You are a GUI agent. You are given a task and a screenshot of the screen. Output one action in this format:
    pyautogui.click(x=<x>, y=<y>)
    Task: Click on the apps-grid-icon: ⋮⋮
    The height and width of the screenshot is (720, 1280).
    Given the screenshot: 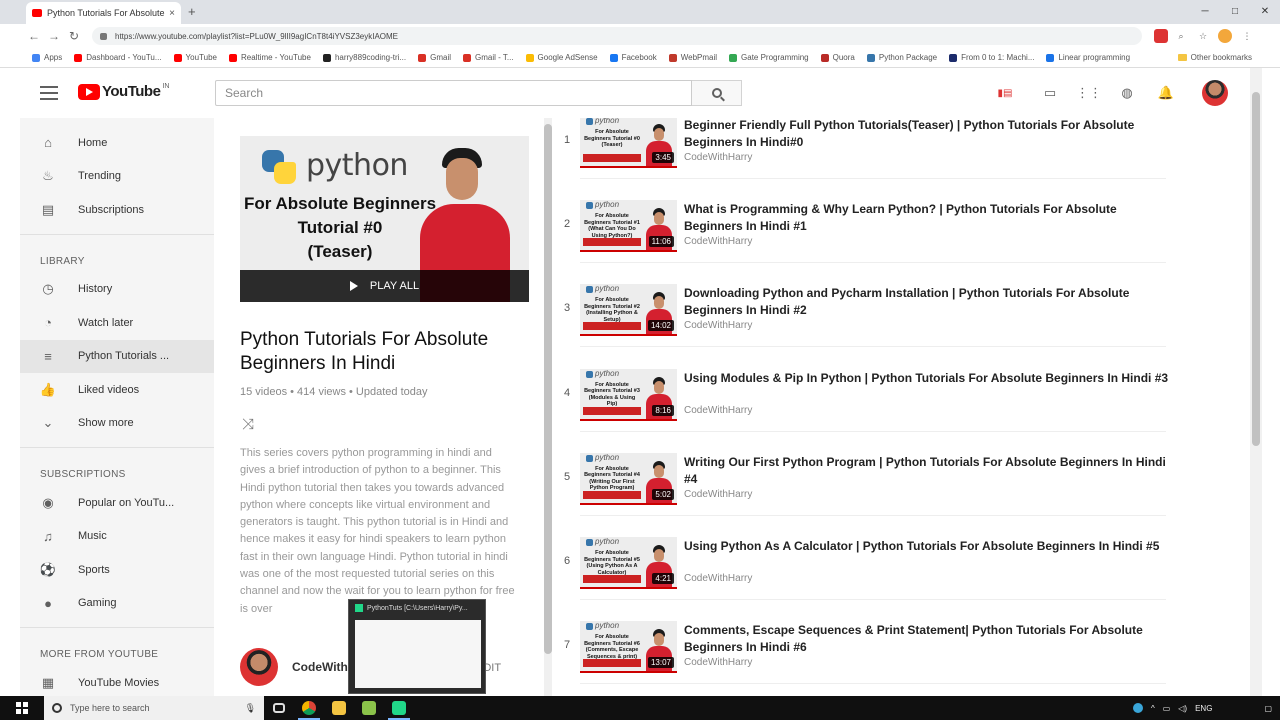 What is the action you would take?
    pyautogui.click(x=1089, y=93)
    